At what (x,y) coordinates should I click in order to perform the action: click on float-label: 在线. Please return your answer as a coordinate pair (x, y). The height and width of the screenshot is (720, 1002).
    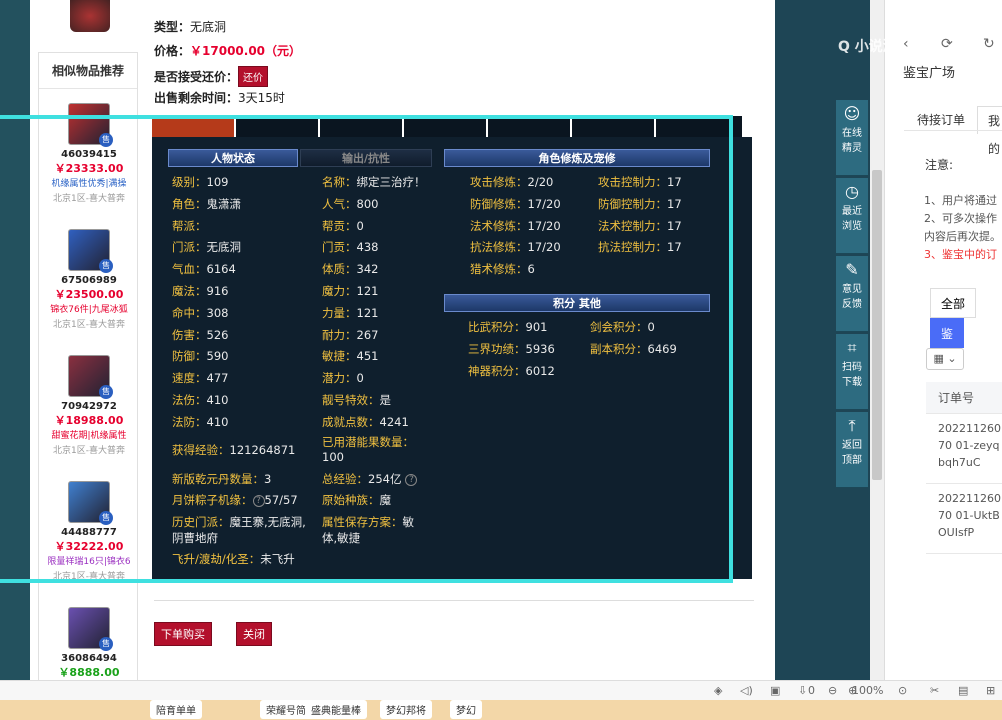
    Looking at the image, I should click on (852, 133).